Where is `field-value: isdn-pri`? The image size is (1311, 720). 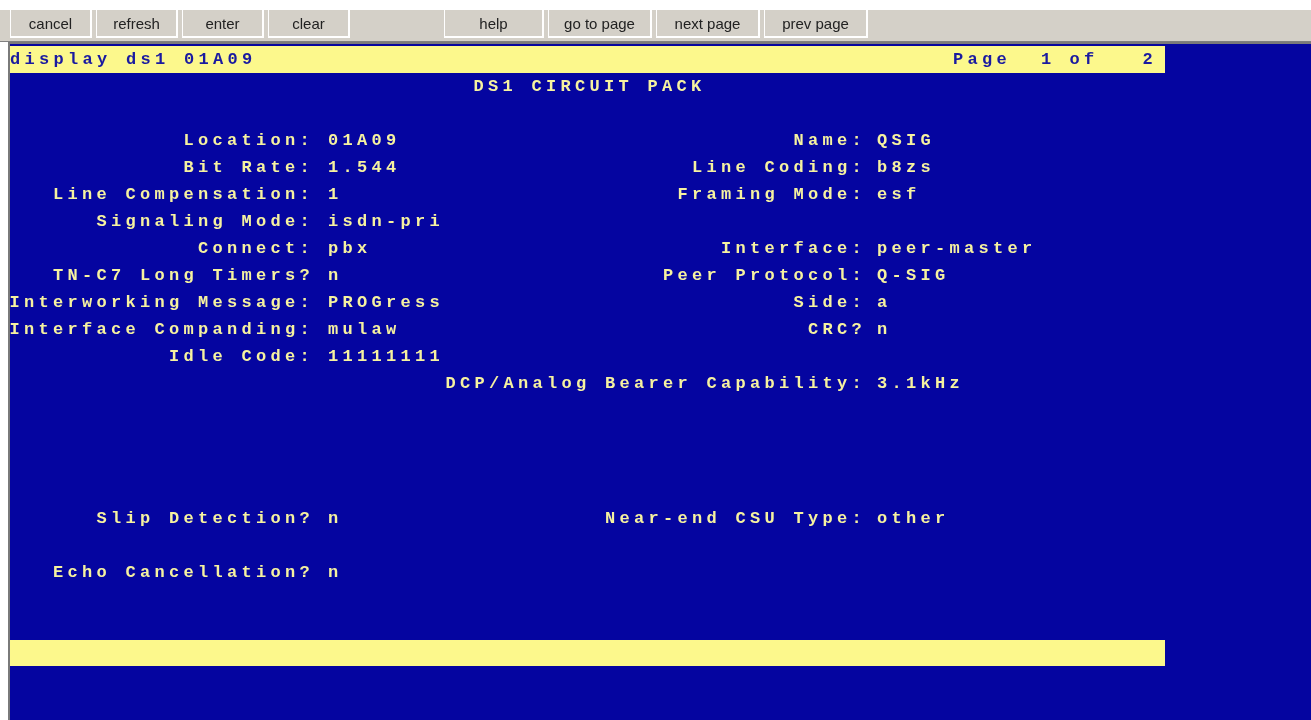
field-value: isdn-pri is located at coordinates (386, 222).